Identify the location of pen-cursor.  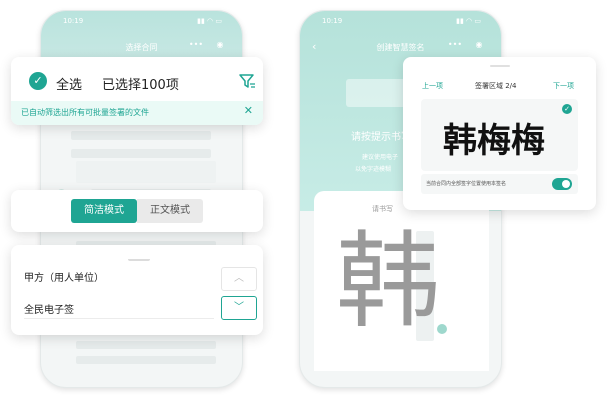
(442, 329).